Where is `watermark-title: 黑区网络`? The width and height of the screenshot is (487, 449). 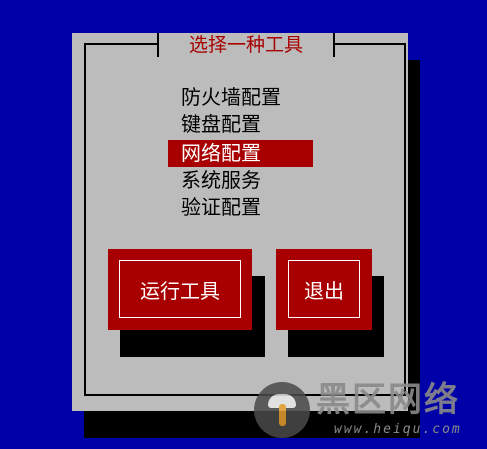
watermark-title: 黑区网络 is located at coordinates (388, 400).